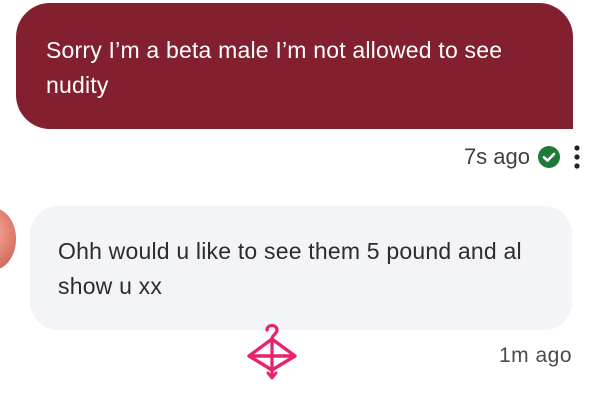 Image resolution: width=600 pixels, height=404 pixels. Describe the element at coordinates (535, 355) in the screenshot. I see `incoming-message-time: 1m ago` at that location.